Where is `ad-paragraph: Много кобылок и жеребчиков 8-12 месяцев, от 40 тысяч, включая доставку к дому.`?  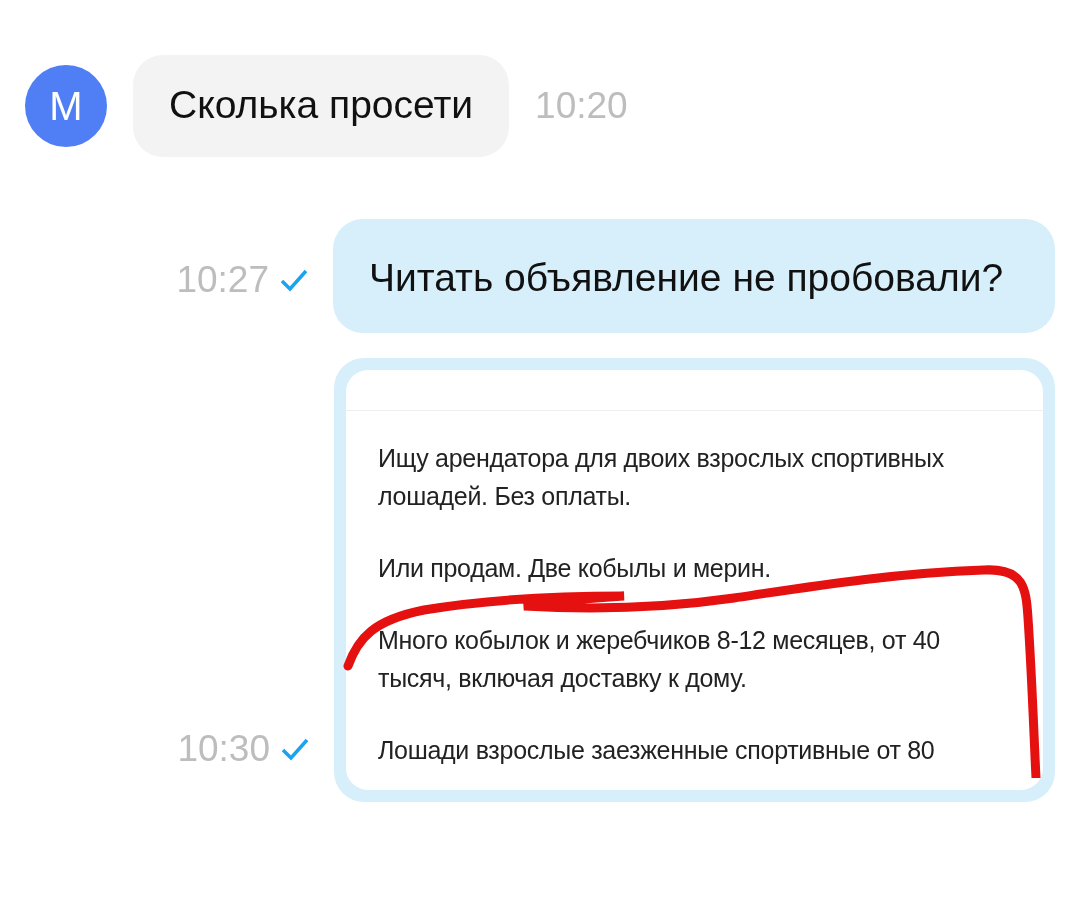
ad-paragraph: Много кобылок и жеребчиков 8-12 месяцев, от 40 тысяч, включая доставку к дому. is located at coordinates (659, 660).